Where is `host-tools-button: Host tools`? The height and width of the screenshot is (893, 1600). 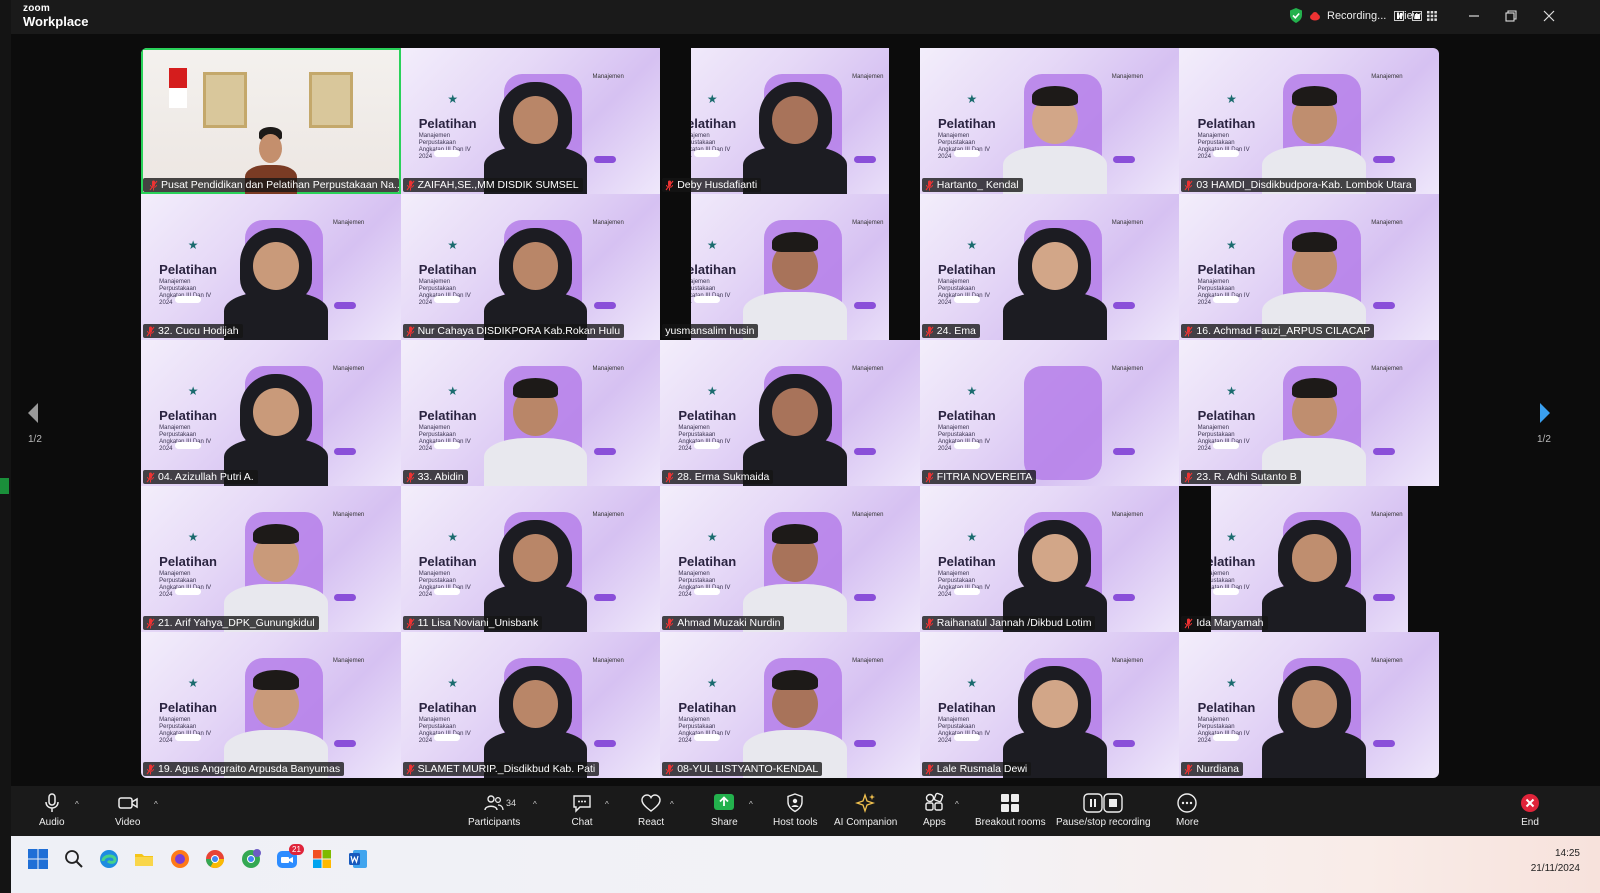
host-tools-button: Host tools is located at coordinates (795, 810).